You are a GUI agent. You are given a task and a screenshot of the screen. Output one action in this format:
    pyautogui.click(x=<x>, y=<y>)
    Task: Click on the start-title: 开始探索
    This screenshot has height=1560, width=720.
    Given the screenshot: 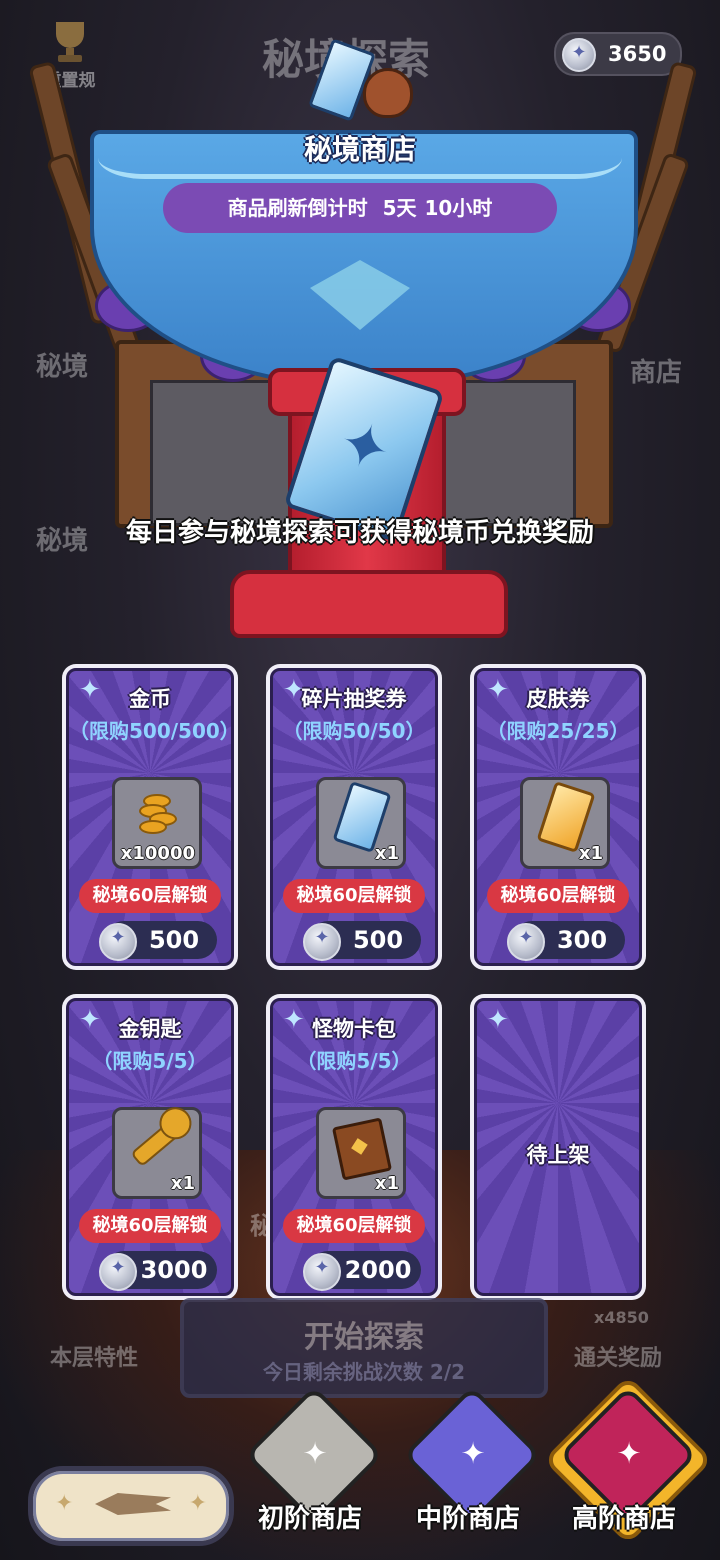 What is the action you would take?
    pyautogui.click(x=364, y=1337)
    